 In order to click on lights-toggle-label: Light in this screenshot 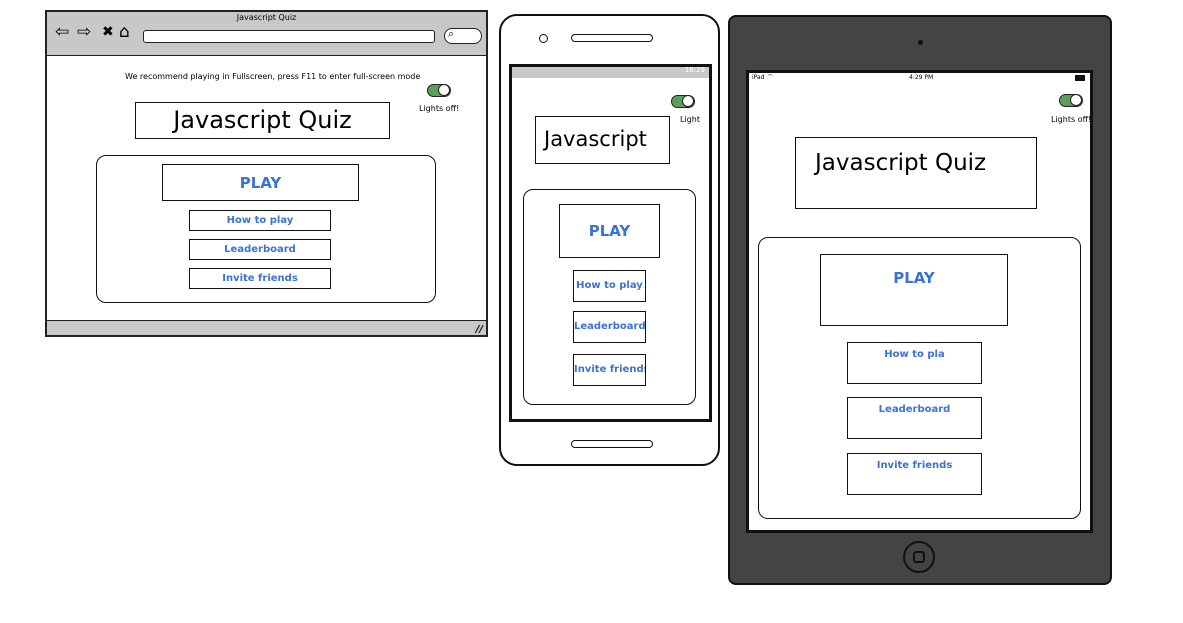, I will do `click(690, 119)`.